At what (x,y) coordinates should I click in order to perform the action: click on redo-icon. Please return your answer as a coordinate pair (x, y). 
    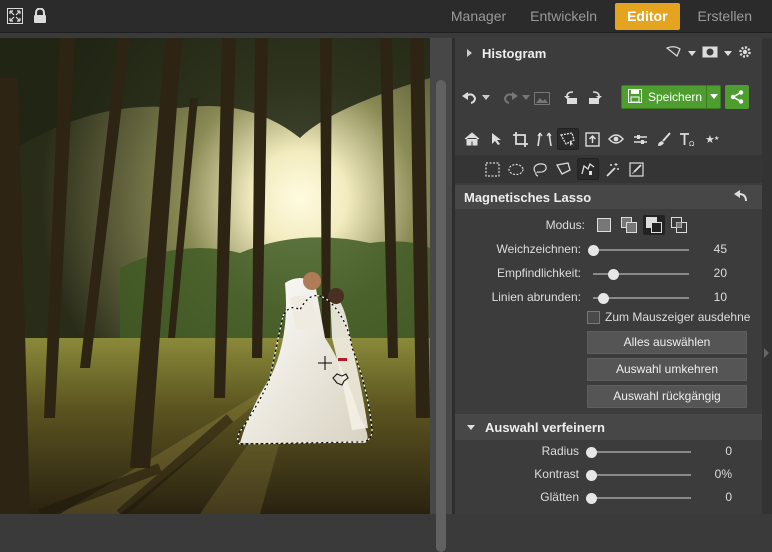
    Looking at the image, I should click on (510, 98).